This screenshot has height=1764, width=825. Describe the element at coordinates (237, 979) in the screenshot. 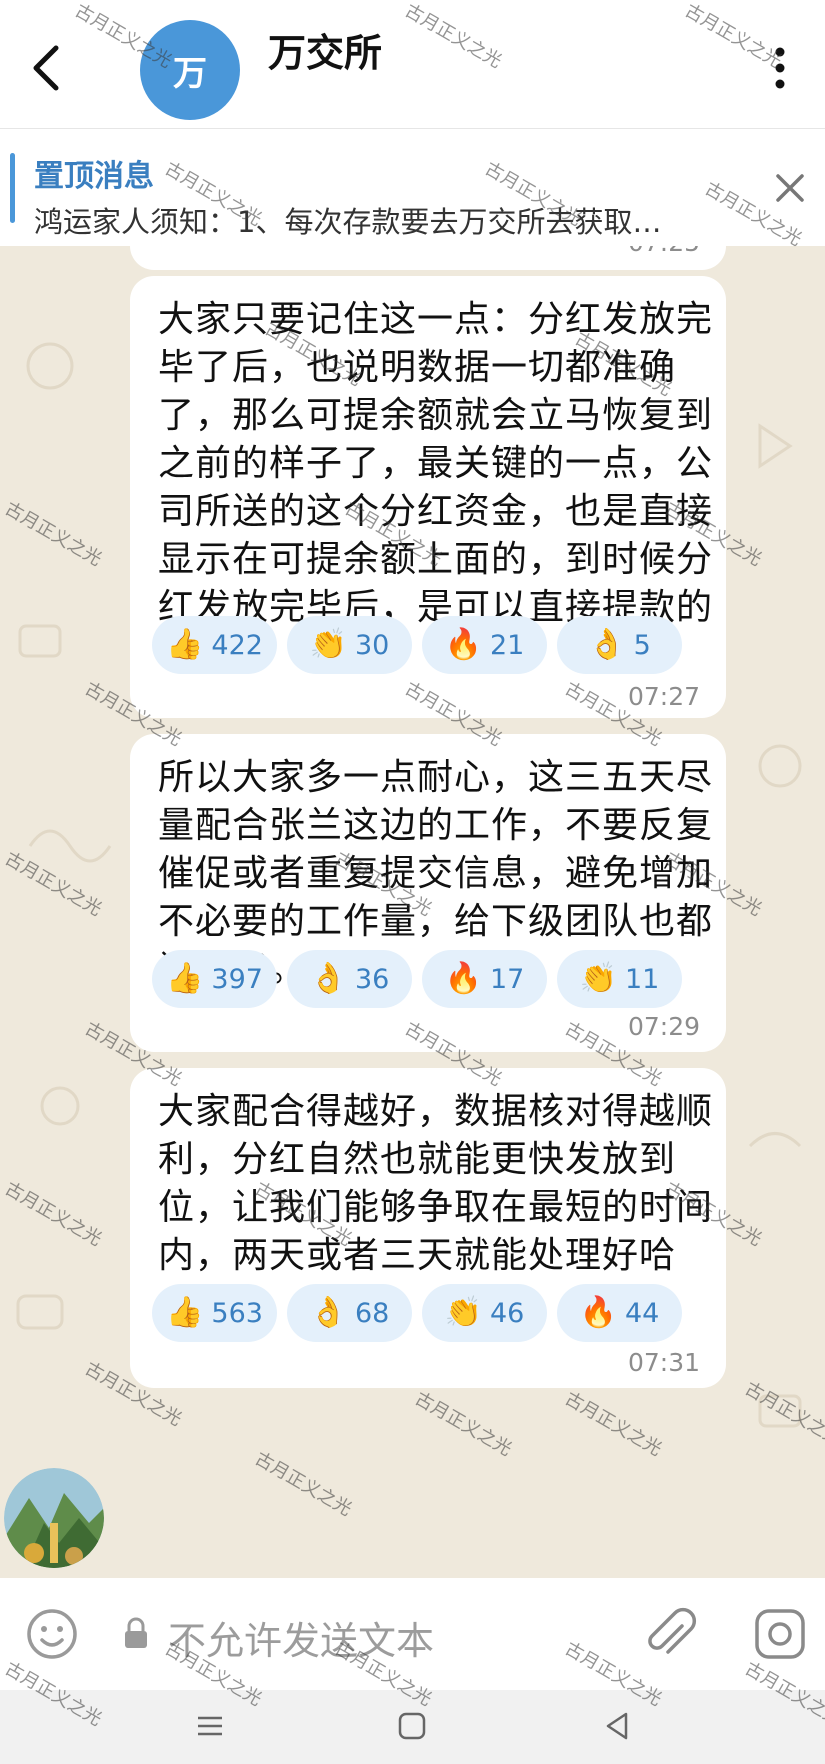

I see `reaction-count: 397` at that location.